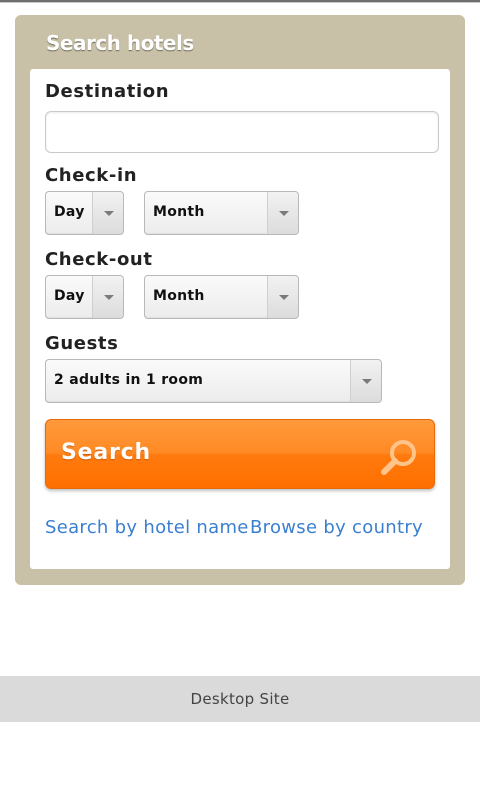 The width and height of the screenshot is (480, 800). Describe the element at coordinates (91, 175) in the screenshot. I see `checkin-label: Check-in` at that location.